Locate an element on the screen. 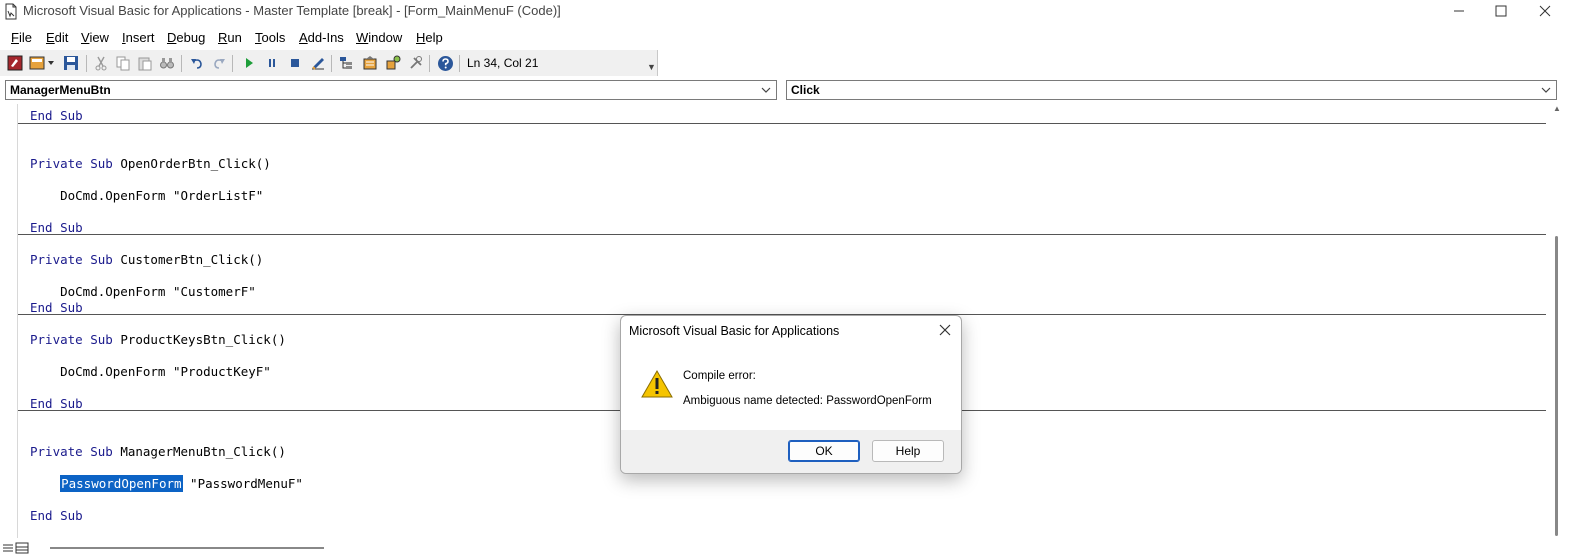  access-icon is located at coordinates (15, 63).